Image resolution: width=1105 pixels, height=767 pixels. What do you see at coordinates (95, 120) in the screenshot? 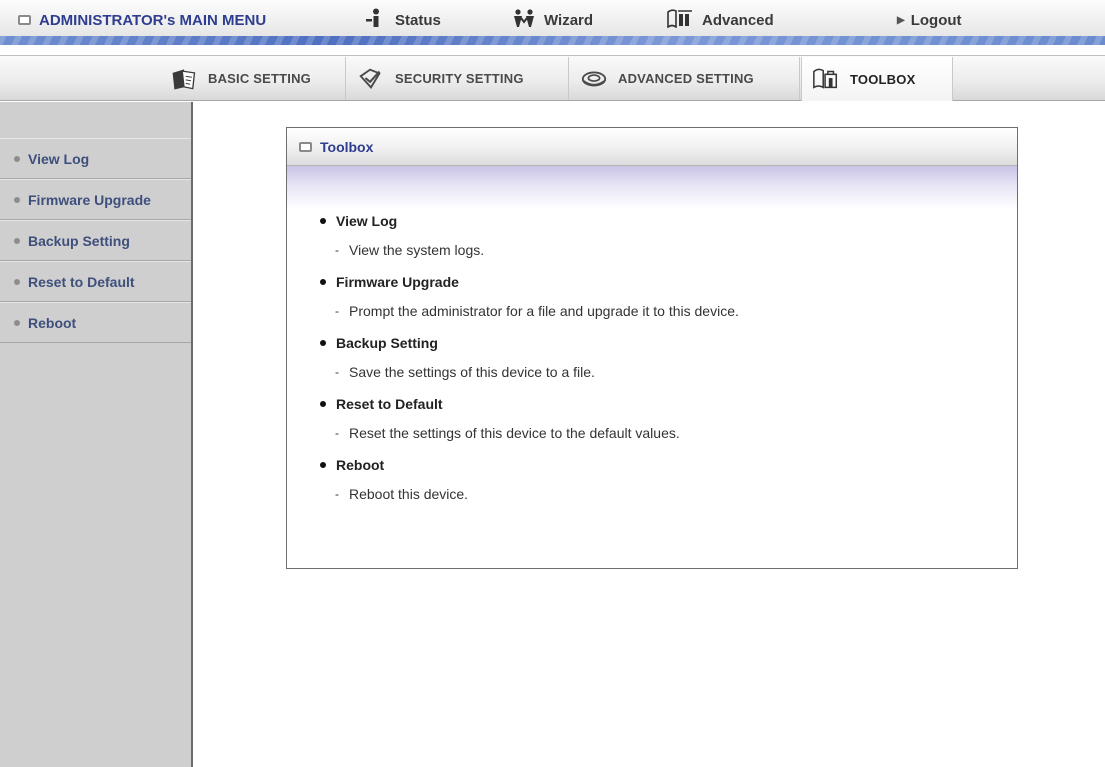
I see `sidebar-top-spacer` at bounding box center [95, 120].